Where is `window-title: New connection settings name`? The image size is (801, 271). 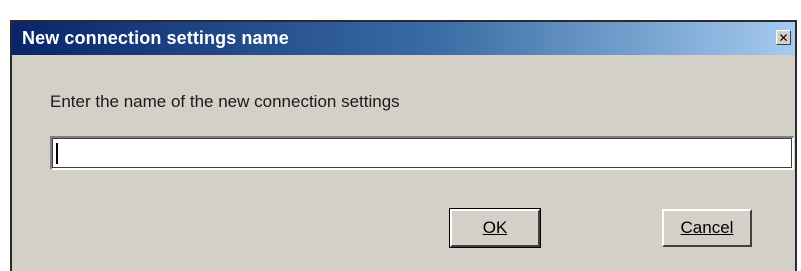 window-title: New connection settings name is located at coordinates (155, 38).